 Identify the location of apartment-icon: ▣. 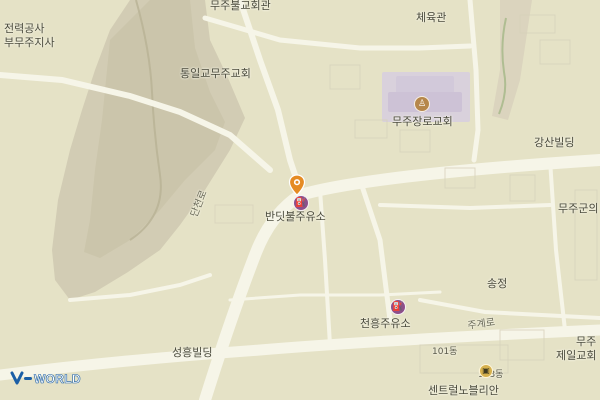
(486, 371).